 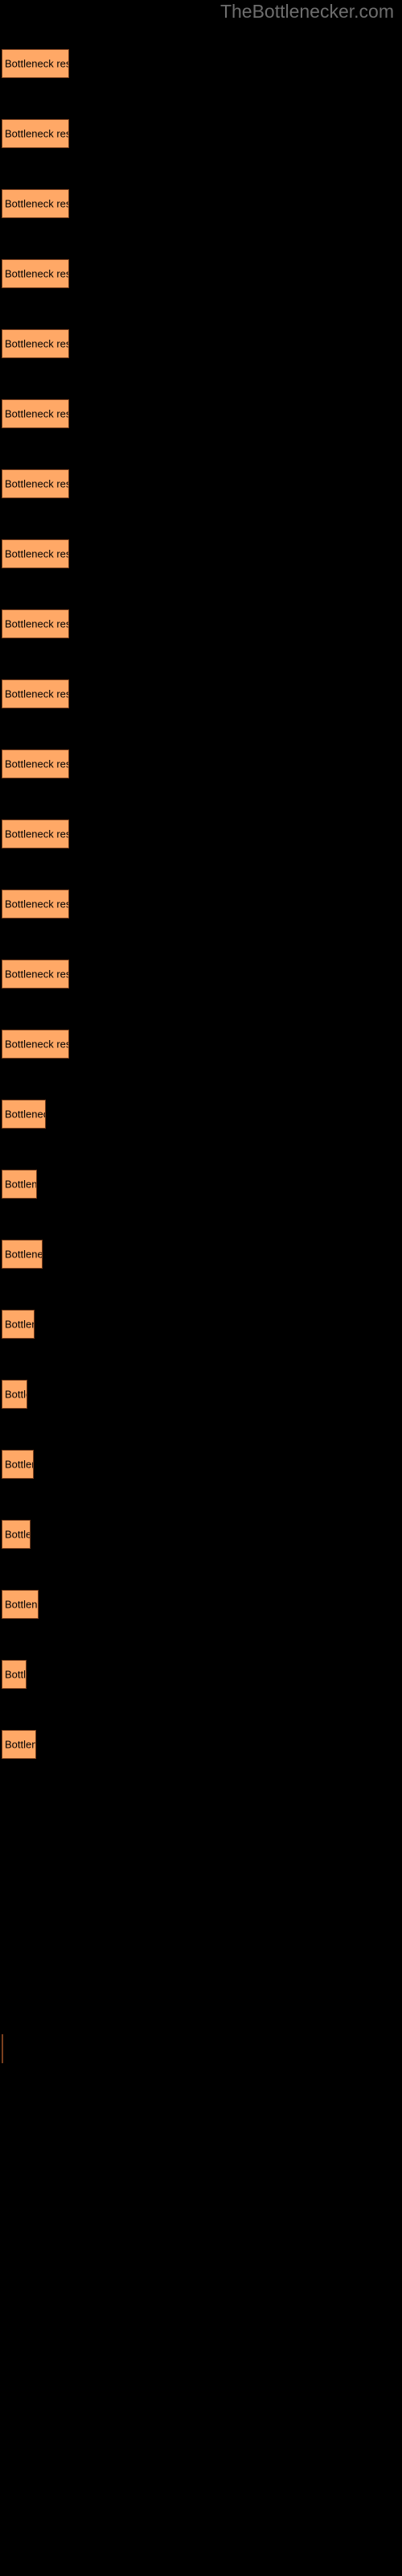 I want to click on bar-3: Bottleneck result, so click(x=35, y=203).